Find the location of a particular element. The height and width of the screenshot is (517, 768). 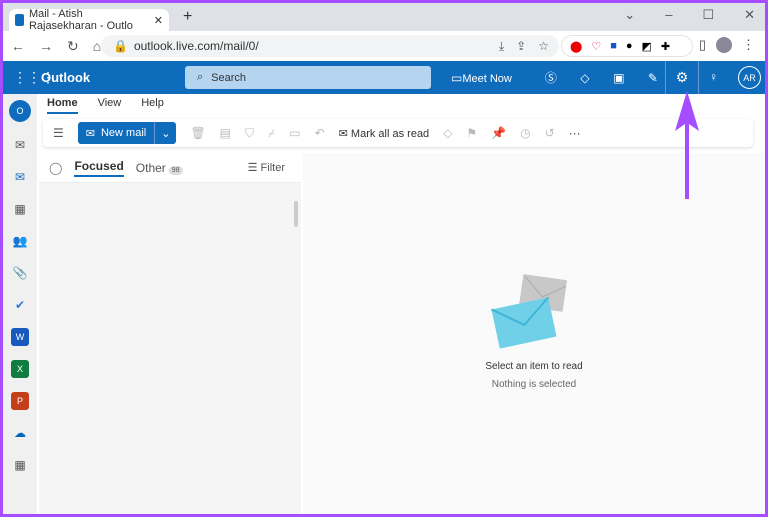

settings-gear-icon: ⚙ is located at coordinates (682, 77).